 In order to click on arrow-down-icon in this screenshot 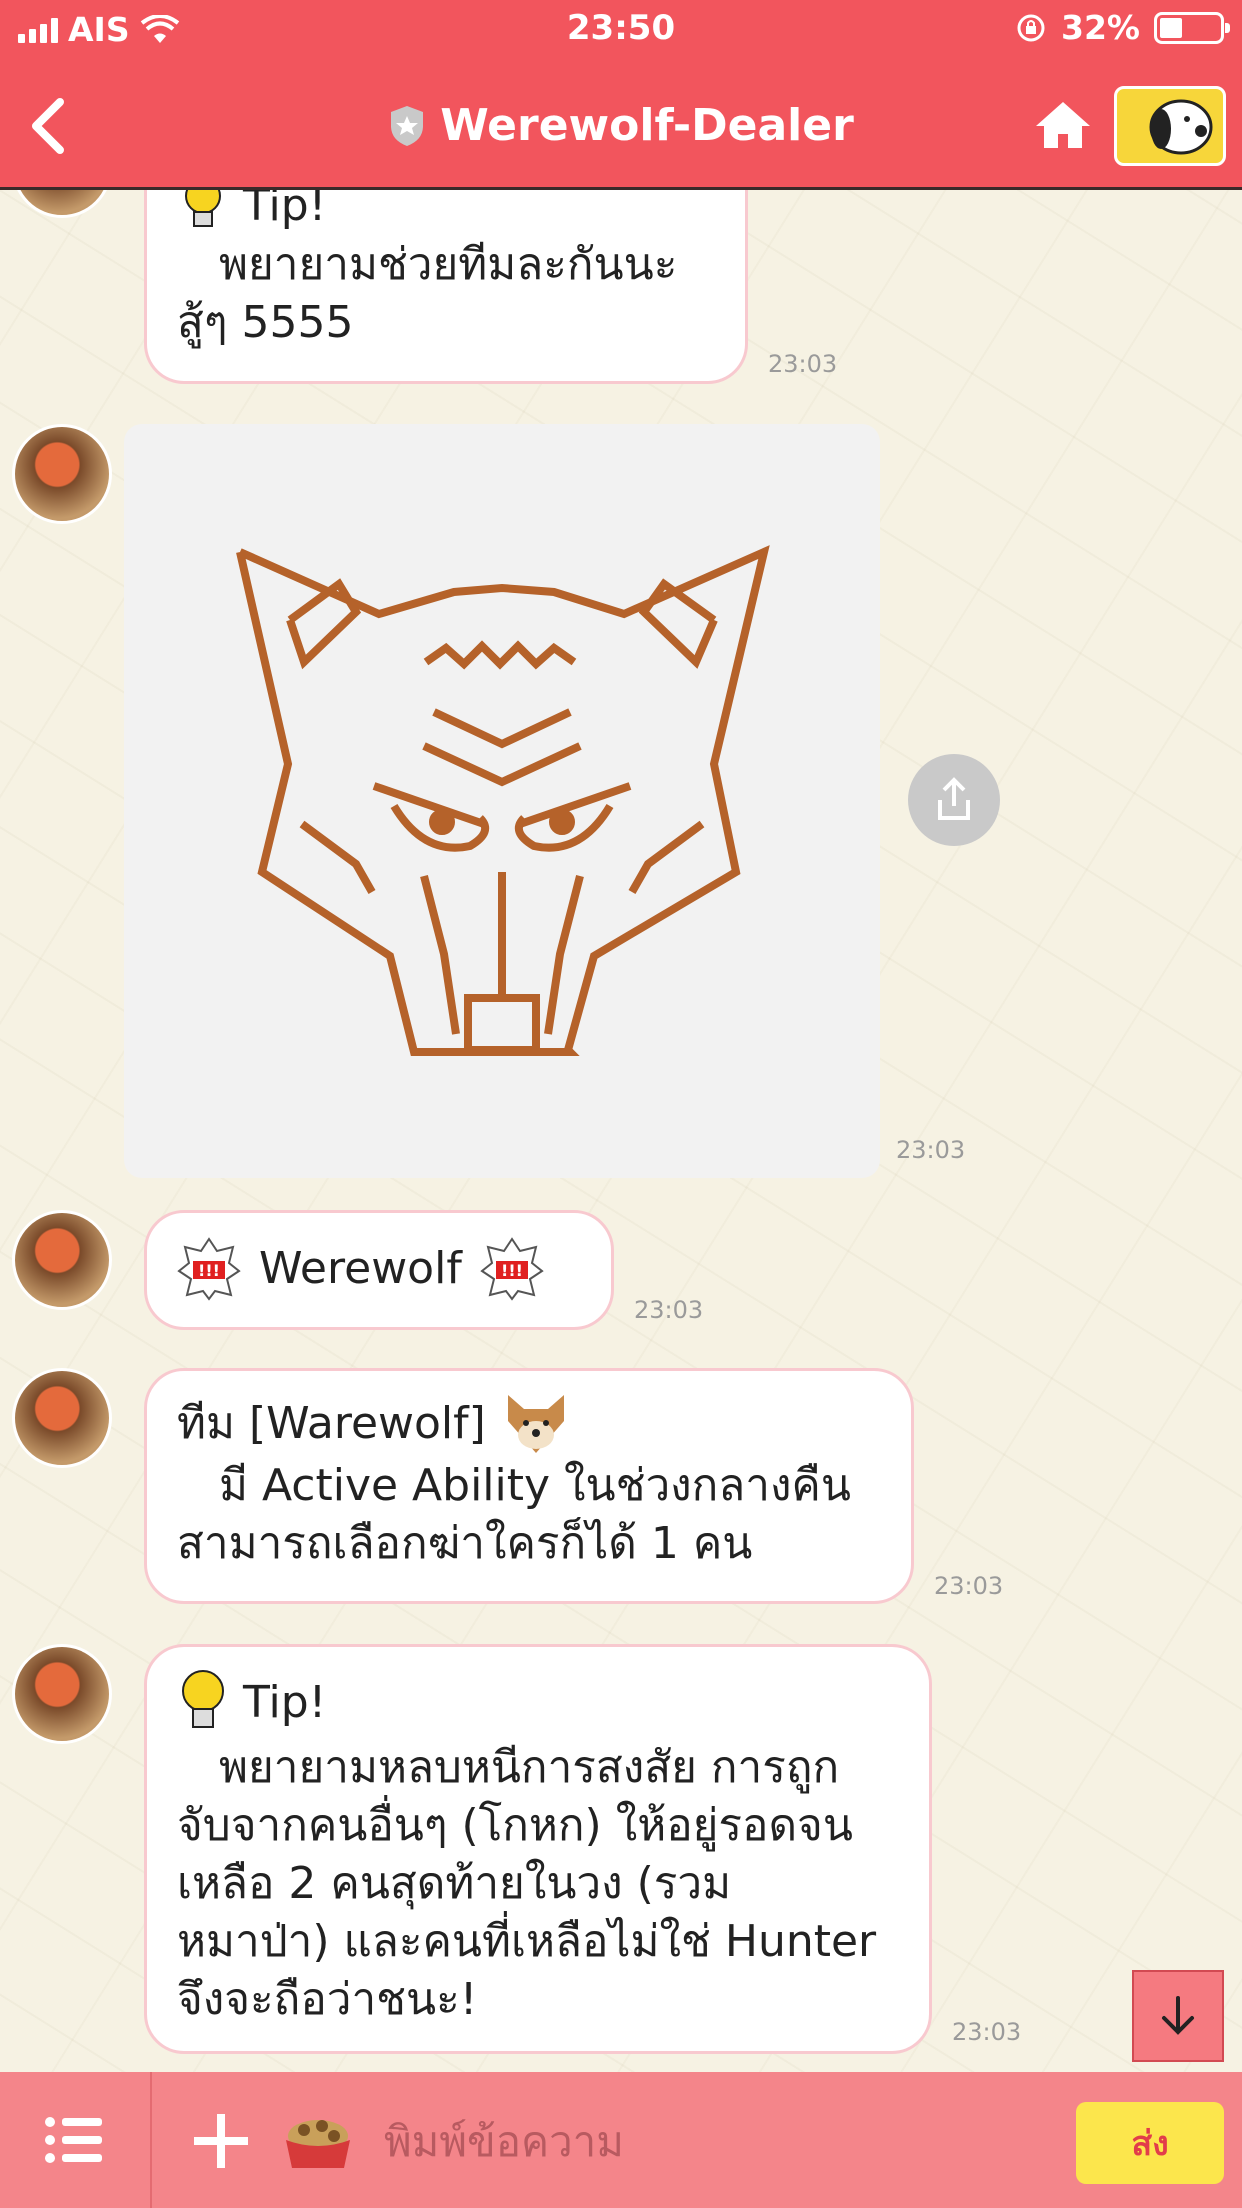, I will do `click(1178, 2015)`.